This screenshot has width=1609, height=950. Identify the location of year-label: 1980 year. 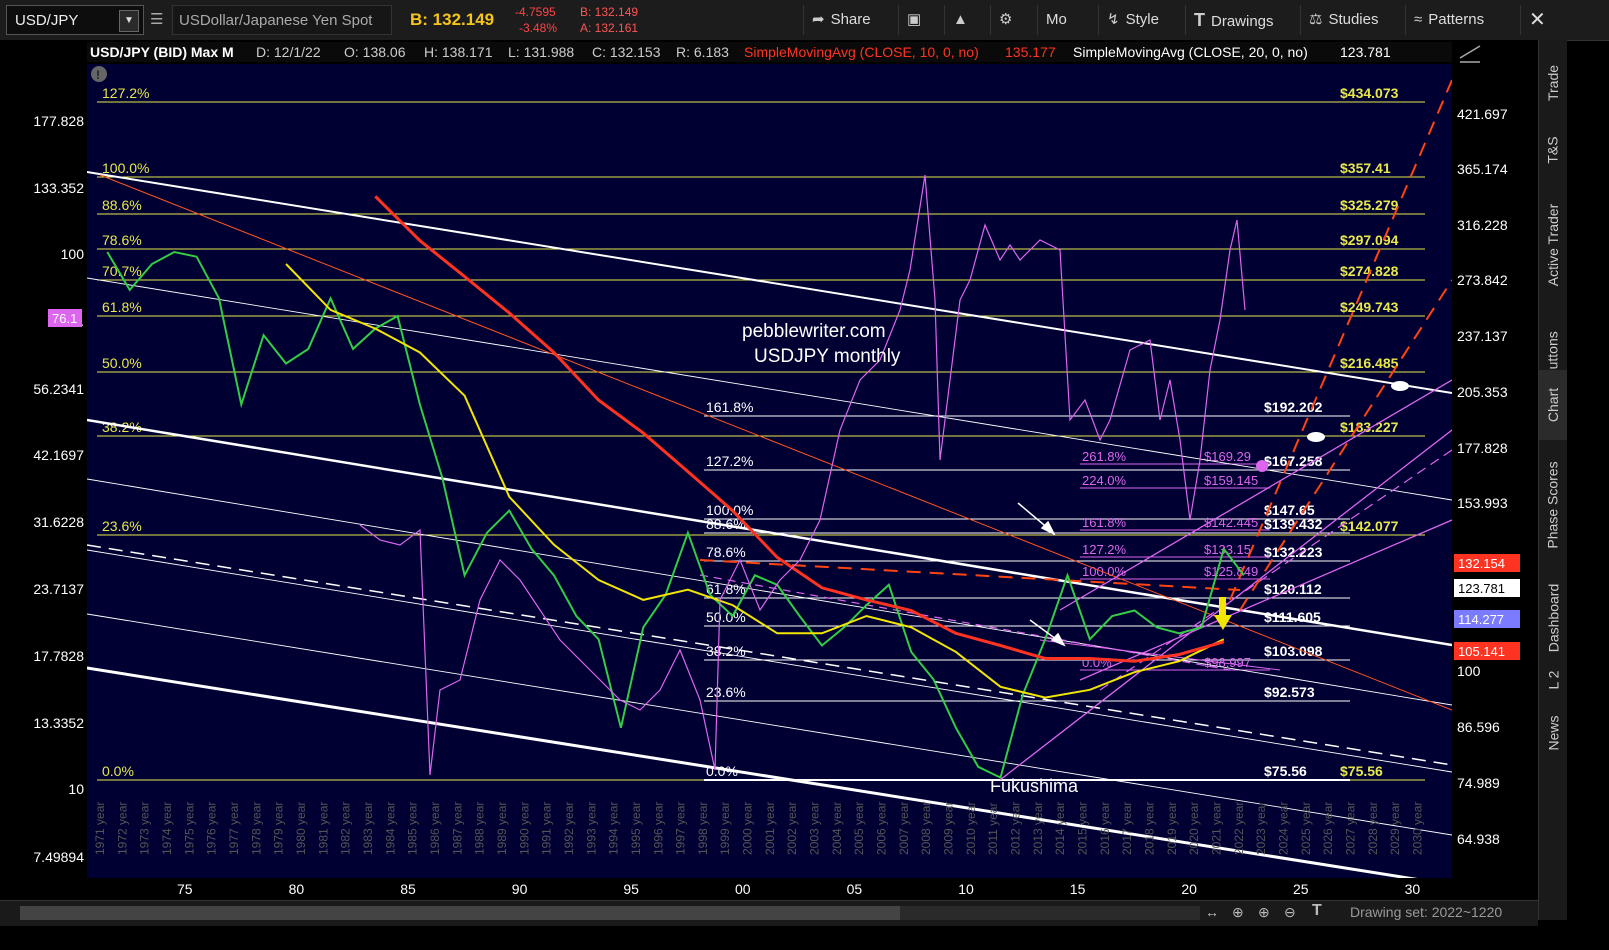
(301, 828).